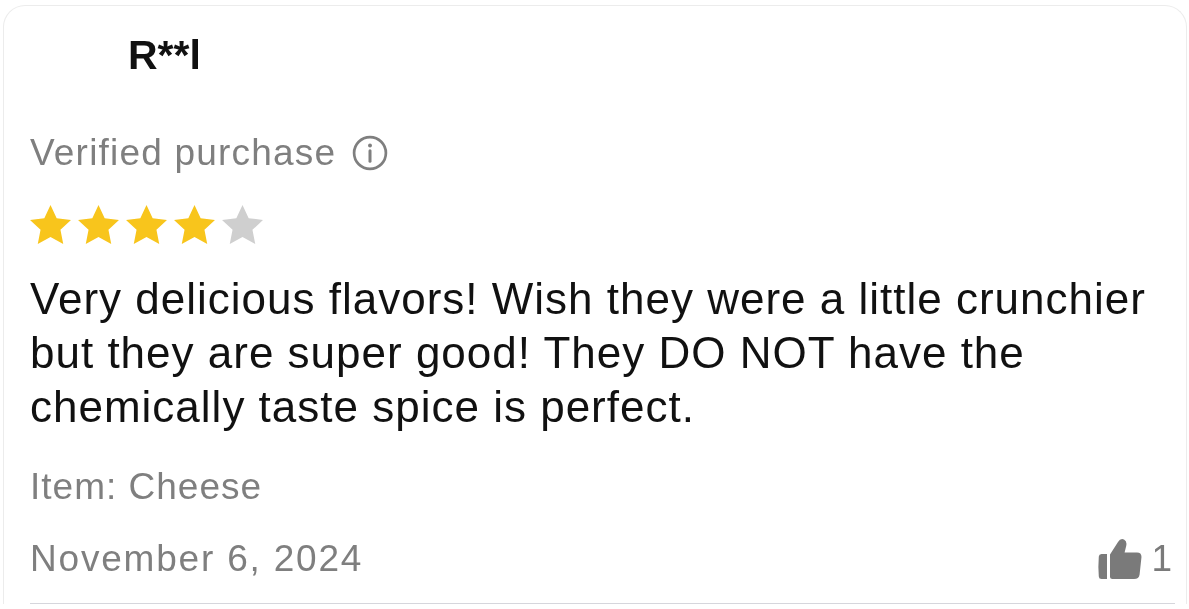 The image size is (1189, 609). I want to click on helpful-button: 1, so click(1135, 559).